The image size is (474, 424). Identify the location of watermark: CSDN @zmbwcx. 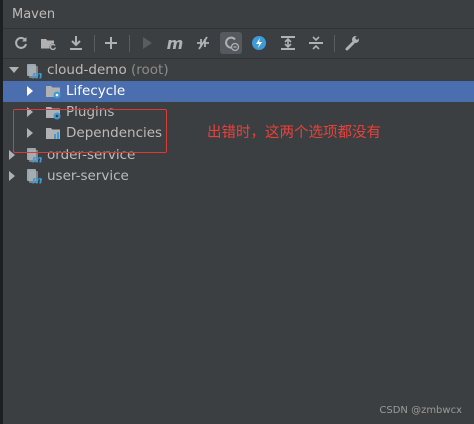
(420, 410).